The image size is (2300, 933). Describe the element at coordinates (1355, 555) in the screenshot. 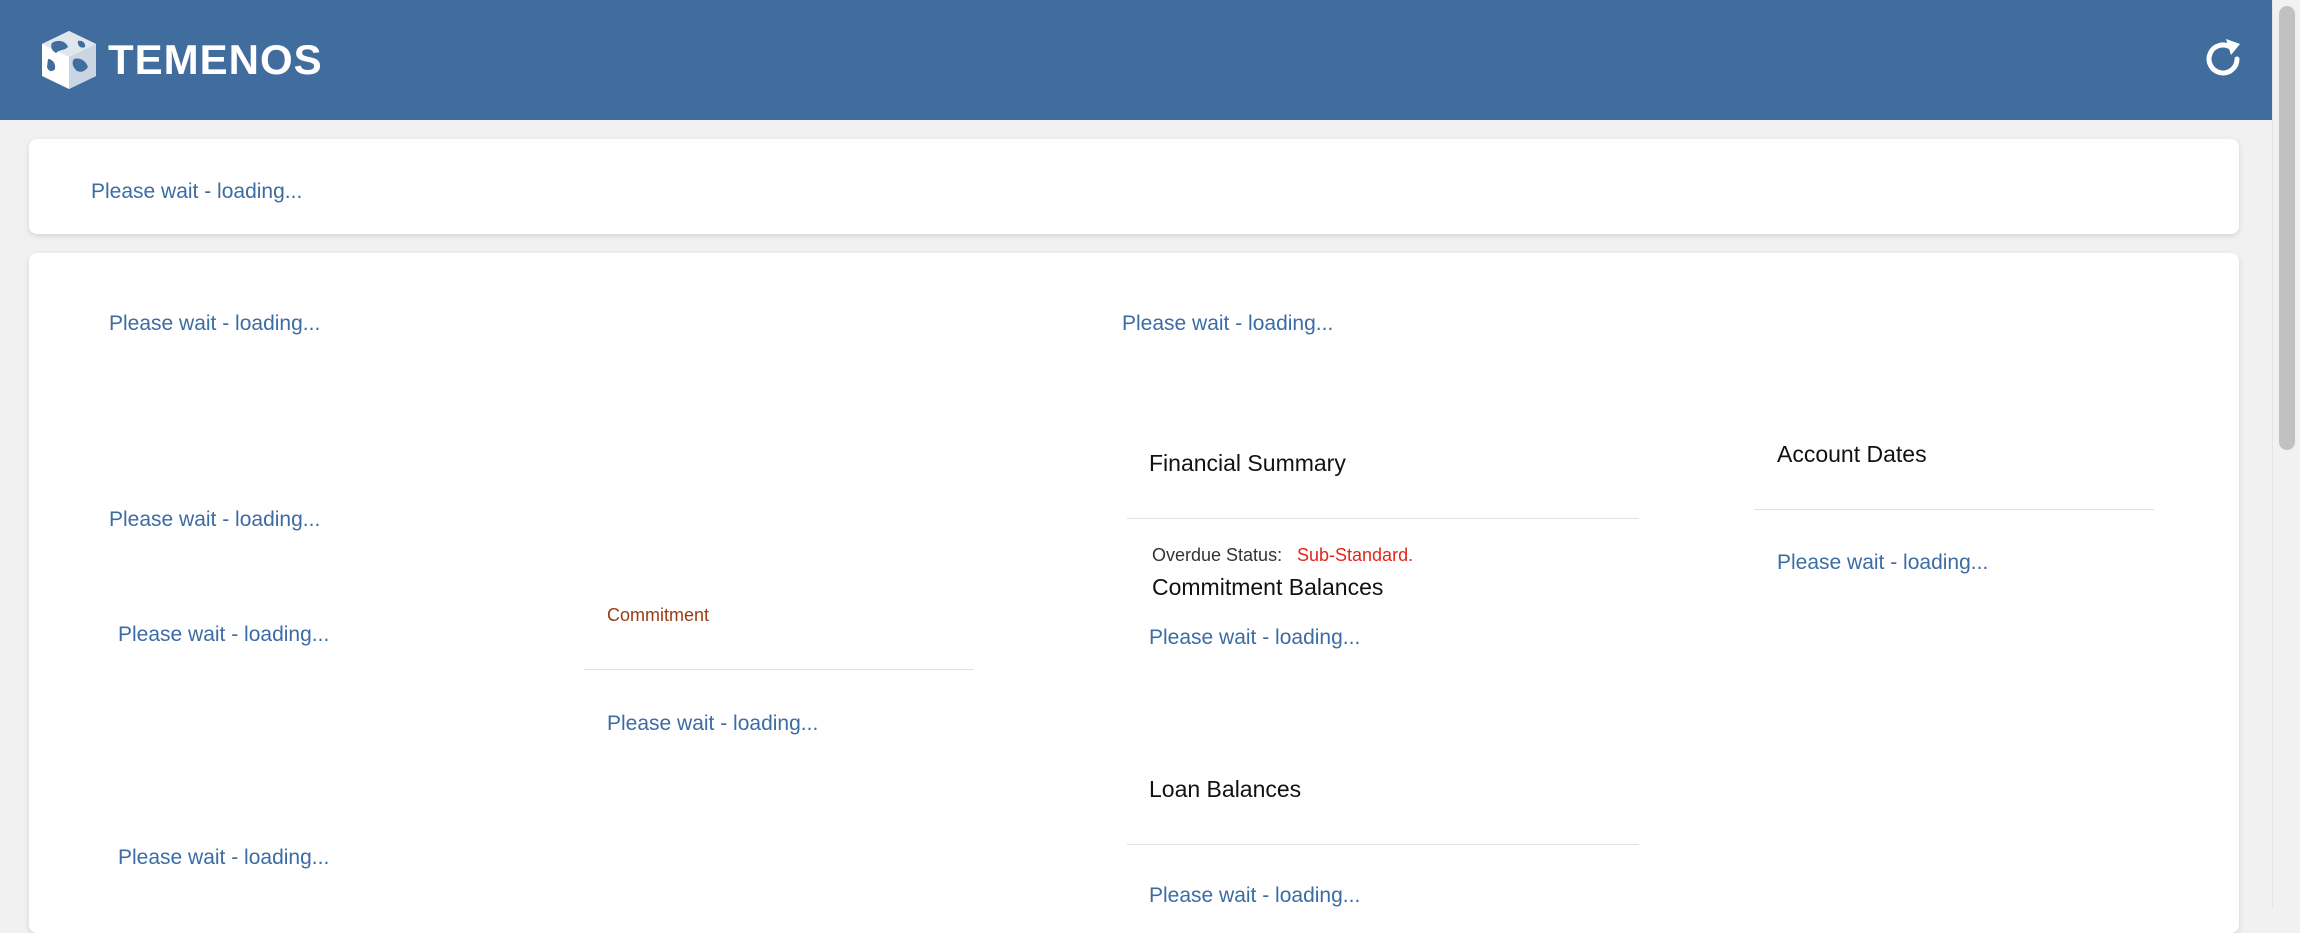

I see `overdue-status-value: Sub-Standard.` at that location.